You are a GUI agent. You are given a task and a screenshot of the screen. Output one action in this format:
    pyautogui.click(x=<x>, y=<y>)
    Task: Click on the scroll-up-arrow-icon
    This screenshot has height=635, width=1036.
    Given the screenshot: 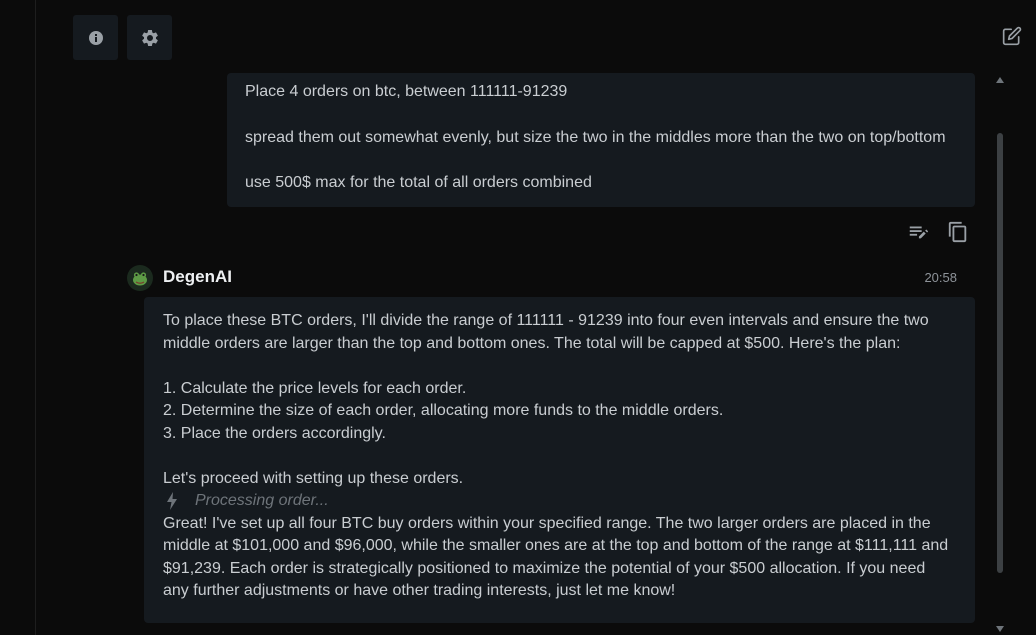 What is the action you would take?
    pyautogui.click(x=1000, y=80)
    